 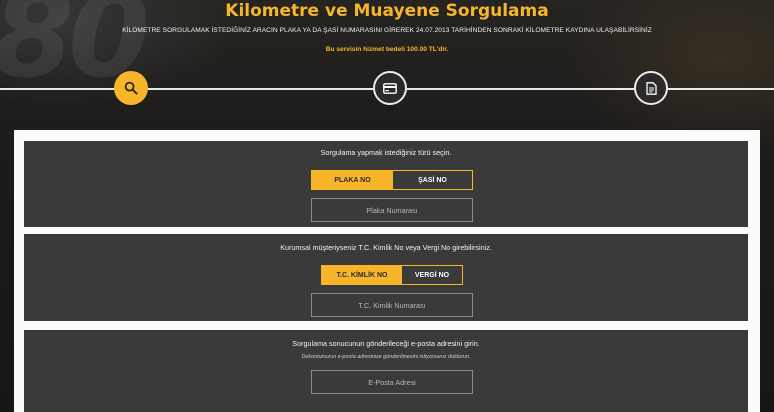 I want to click on step-payment, so click(x=390, y=88).